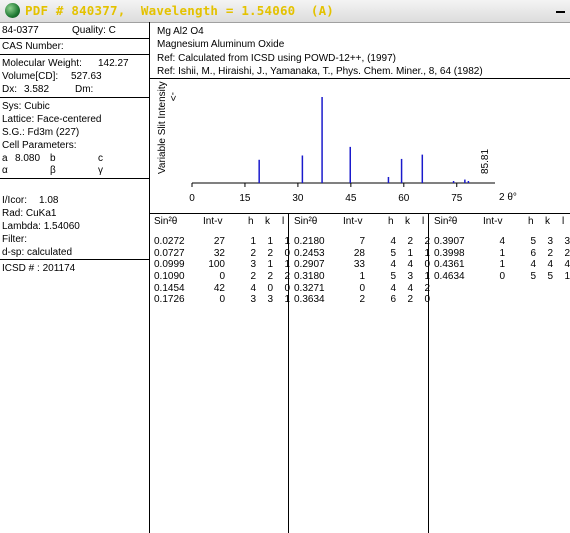  Describe the element at coordinates (423, 221) in the screenshot. I see `column-header: l` at that location.